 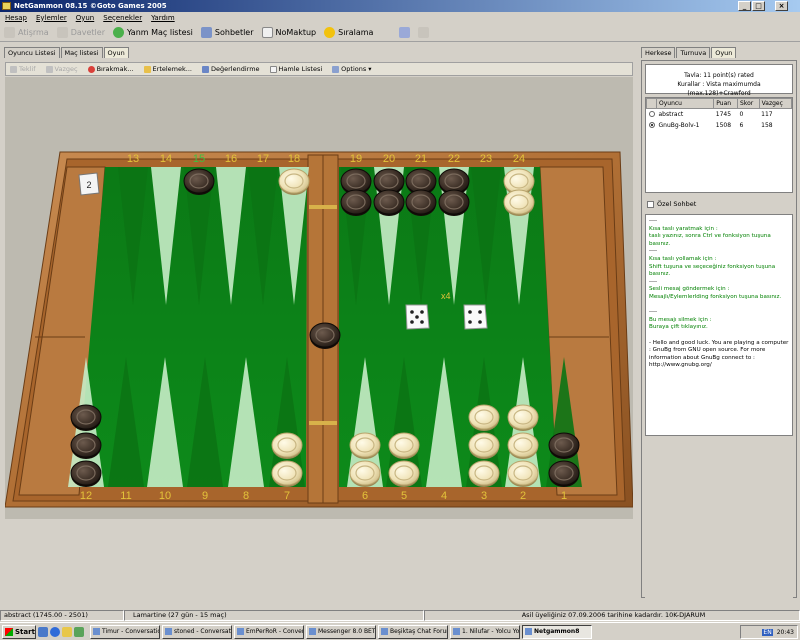 I want to click on toolbar-mail-button: NoMaktup, so click(x=288, y=32).